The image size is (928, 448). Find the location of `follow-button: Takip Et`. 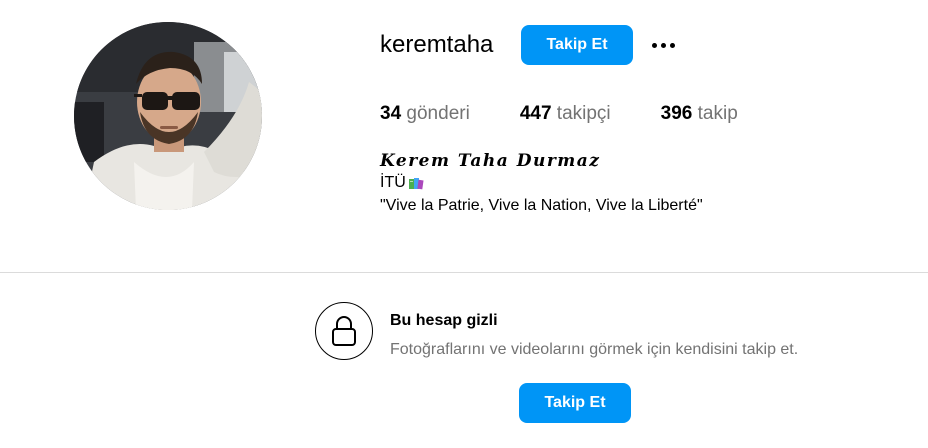

follow-button: Takip Et is located at coordinates (577, 45).